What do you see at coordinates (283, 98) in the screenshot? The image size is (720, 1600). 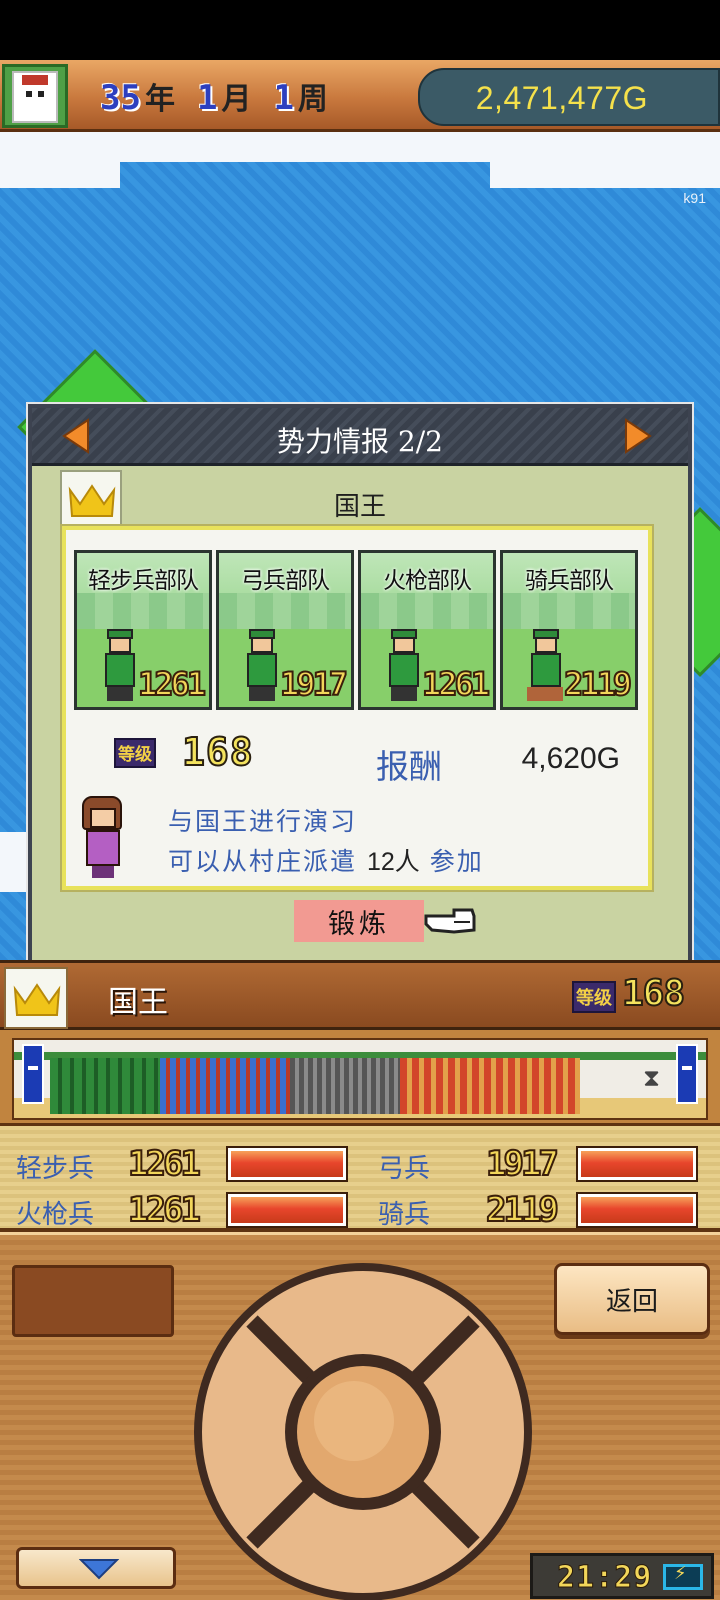 I see `week-value: 1` at bounding box center [283, 98].